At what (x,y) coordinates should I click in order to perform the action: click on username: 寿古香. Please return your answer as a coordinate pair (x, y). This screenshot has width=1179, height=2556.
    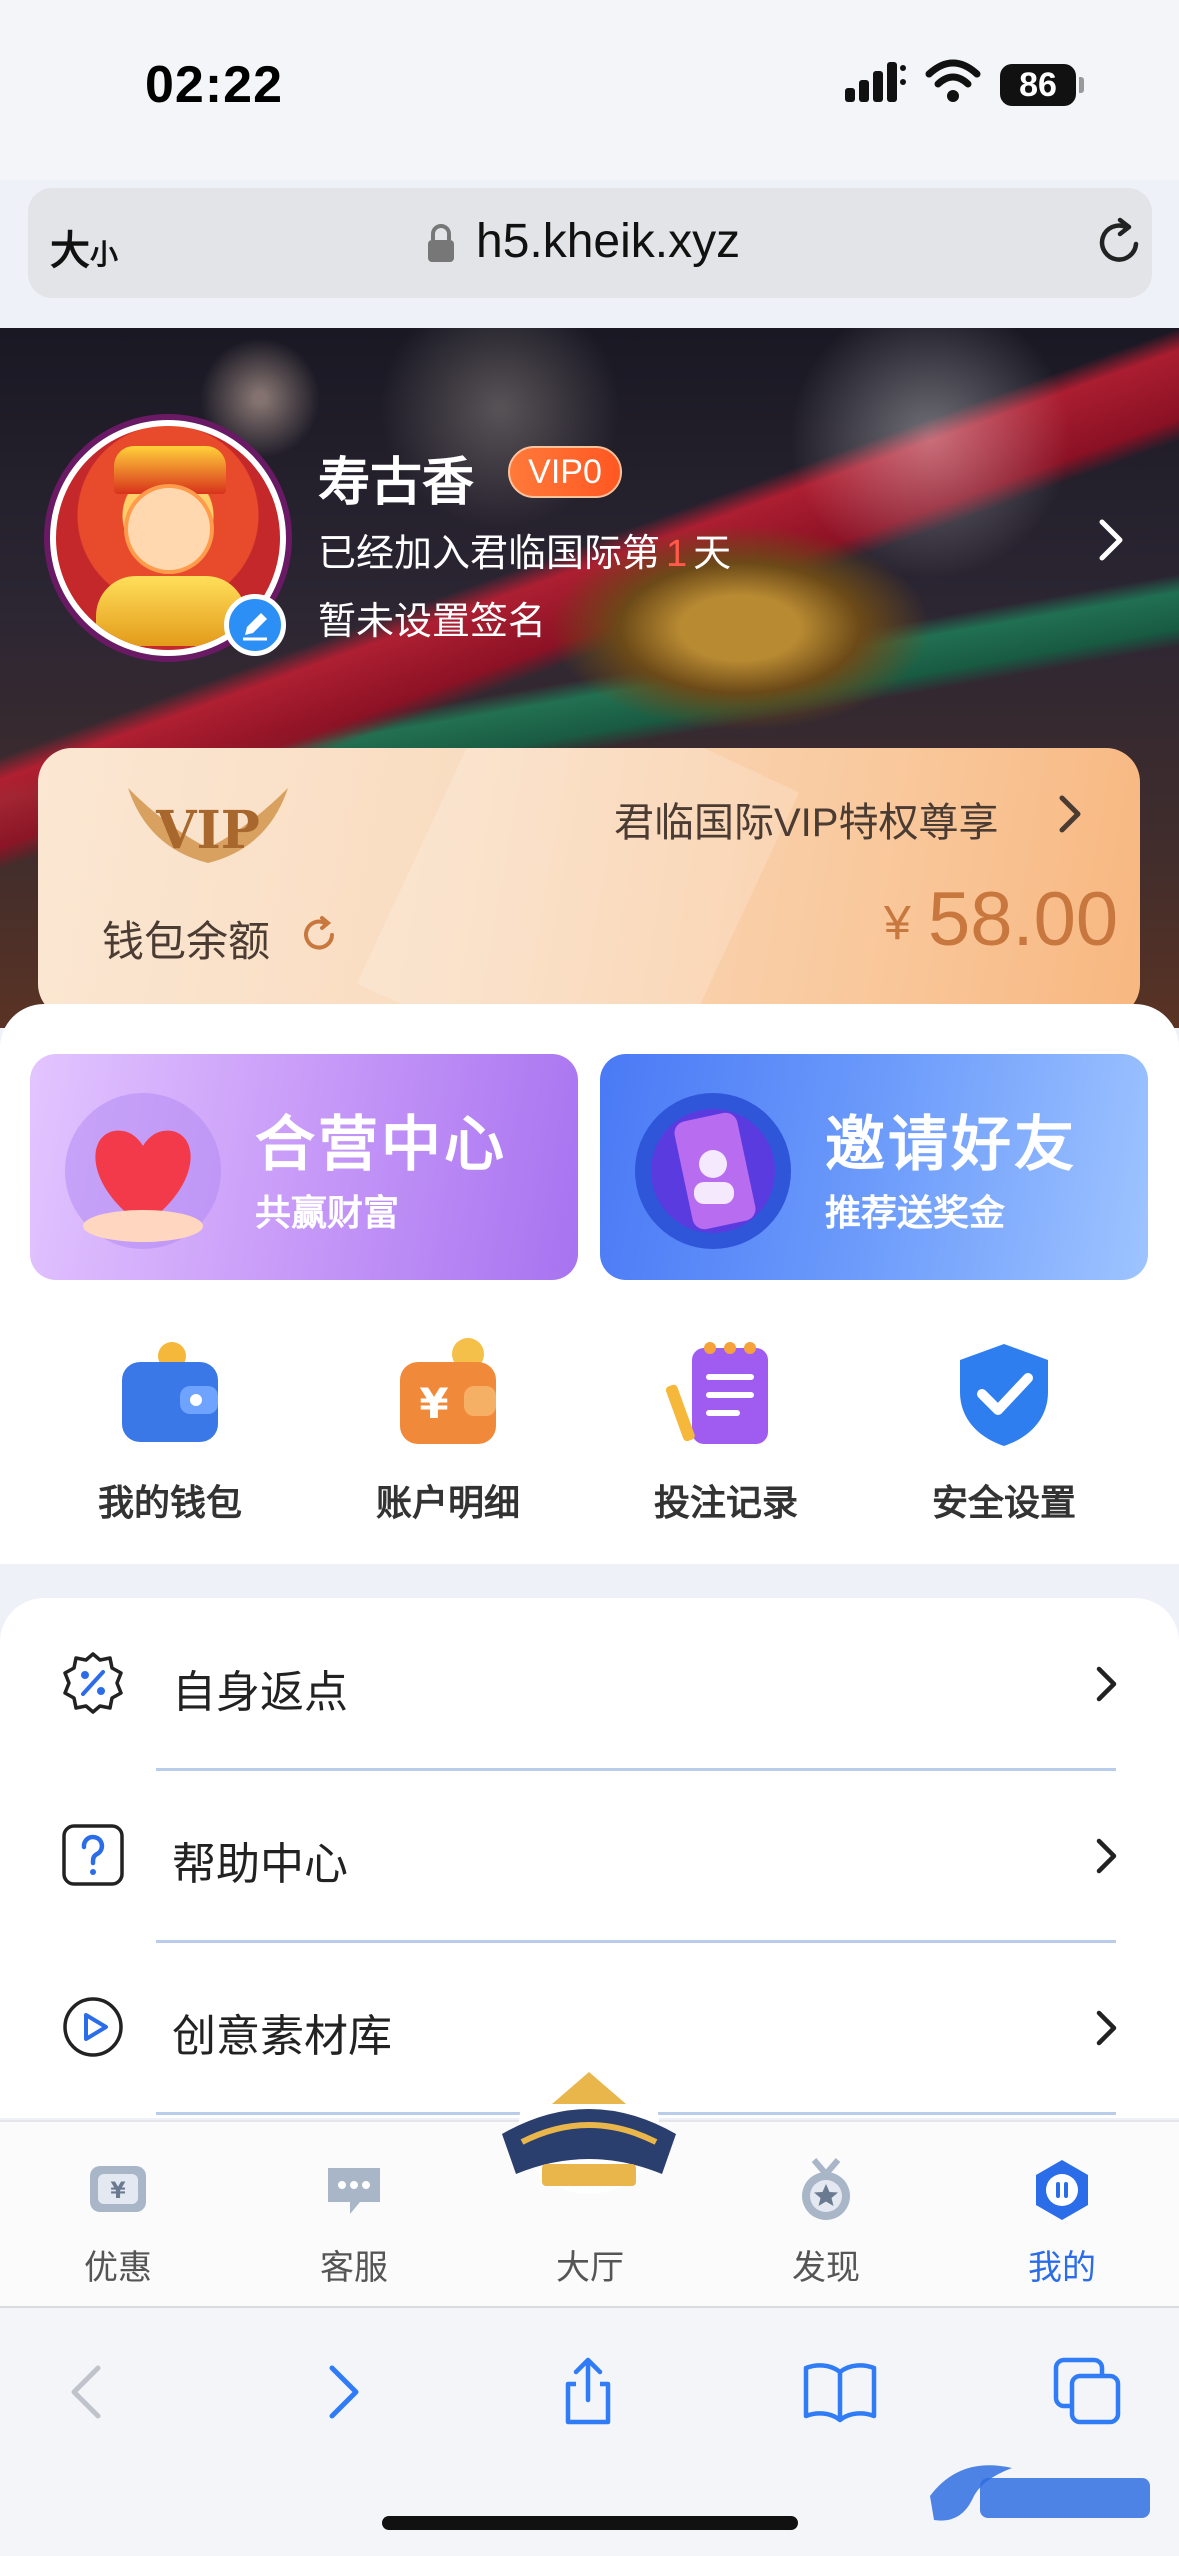
    Looking at the image, I should click on (396, 483).